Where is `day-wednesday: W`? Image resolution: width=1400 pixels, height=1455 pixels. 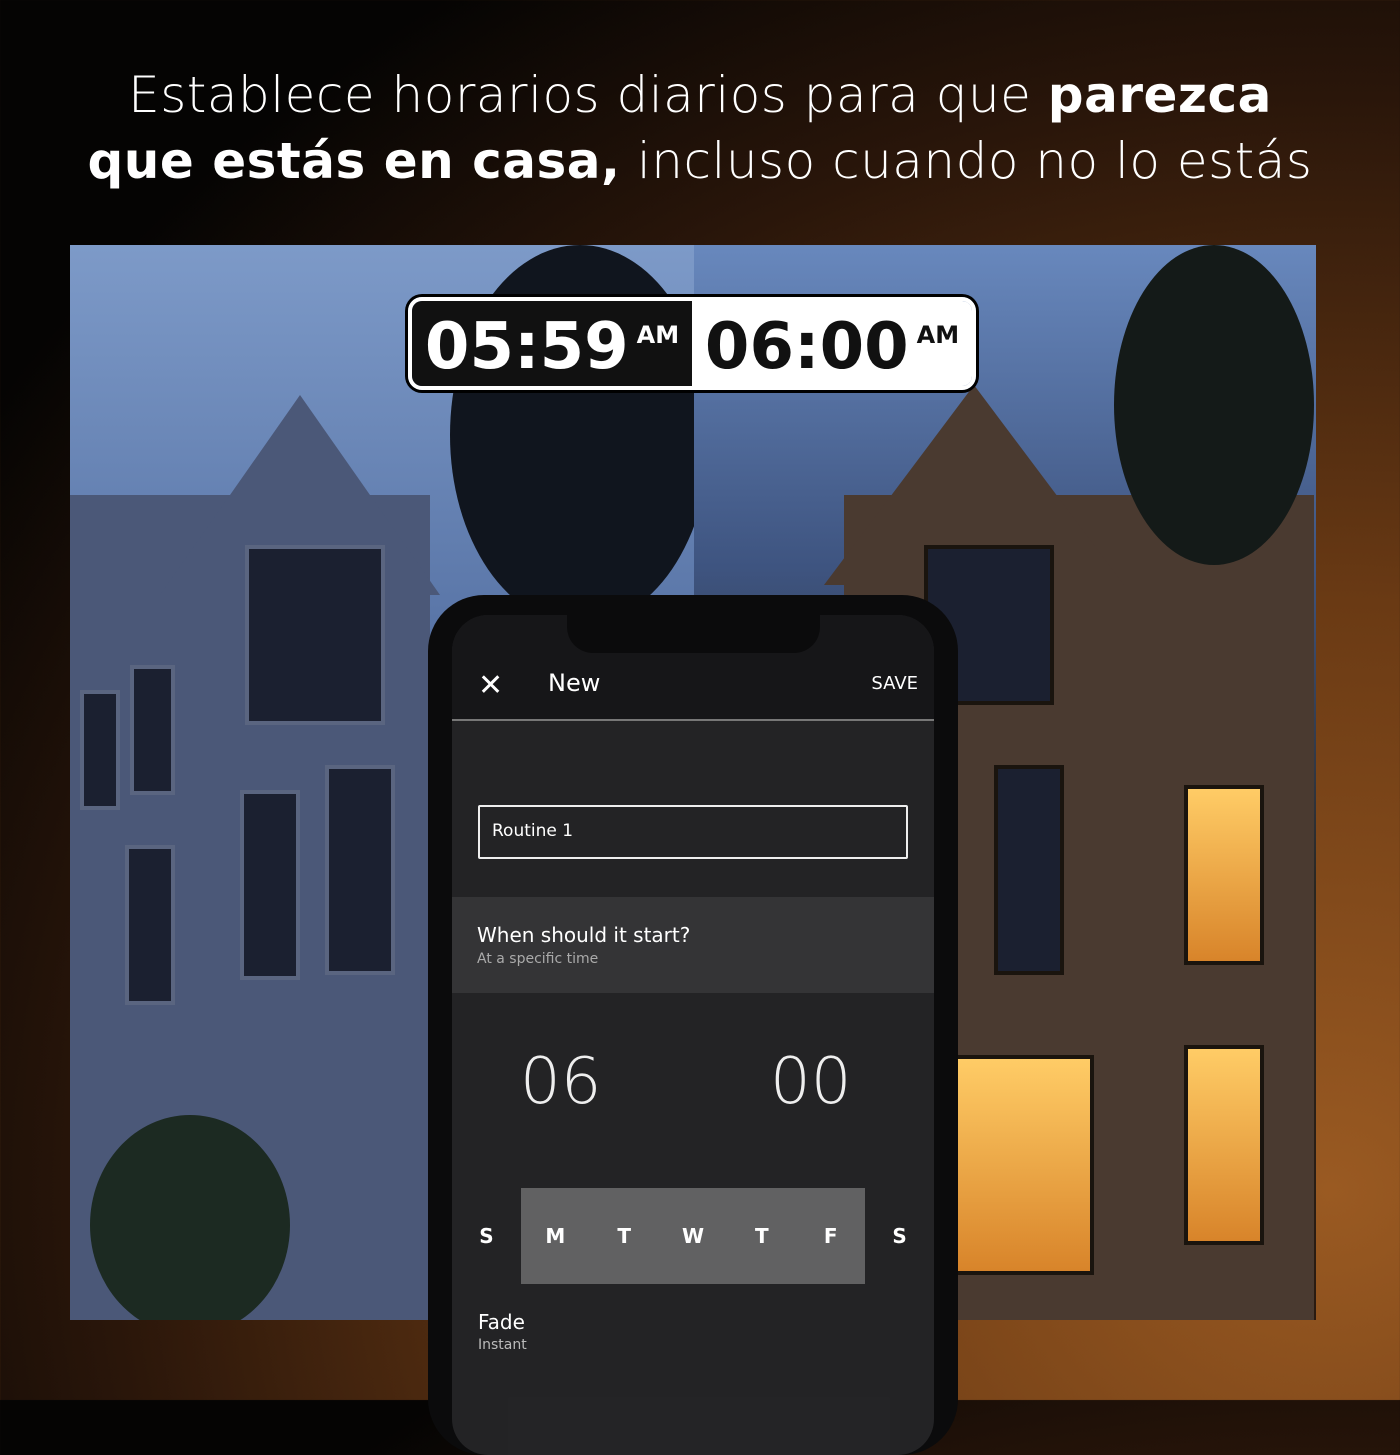 day-wednesday: W is located at coordinates (693, 1236).